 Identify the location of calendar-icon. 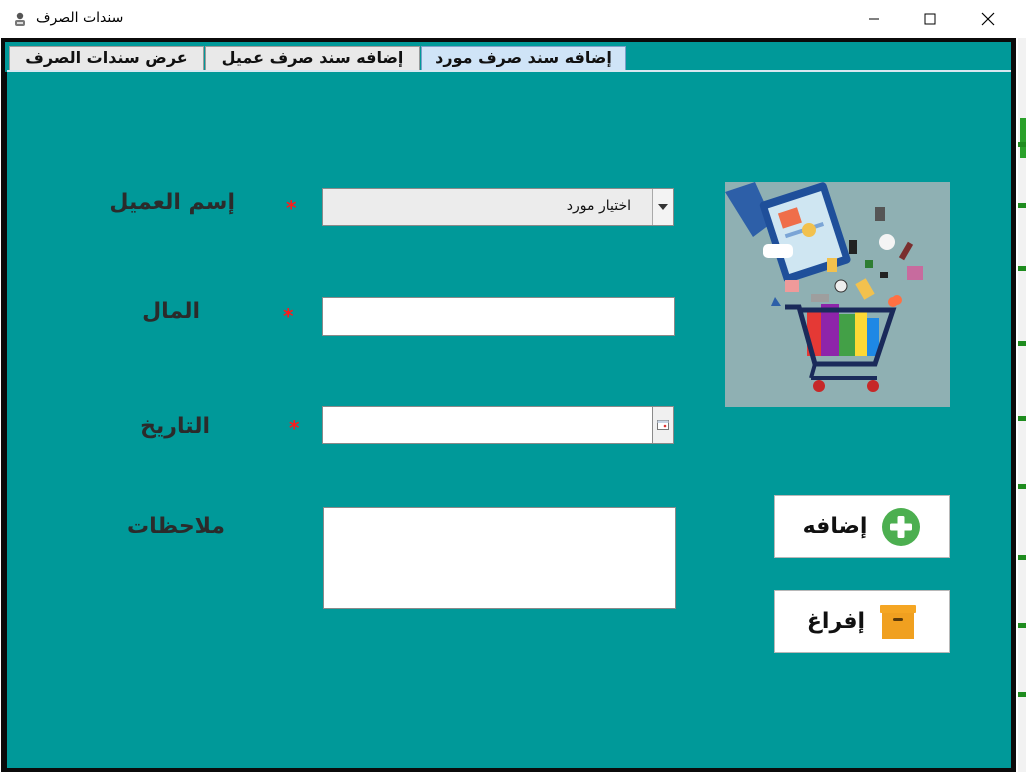
(663, 425).